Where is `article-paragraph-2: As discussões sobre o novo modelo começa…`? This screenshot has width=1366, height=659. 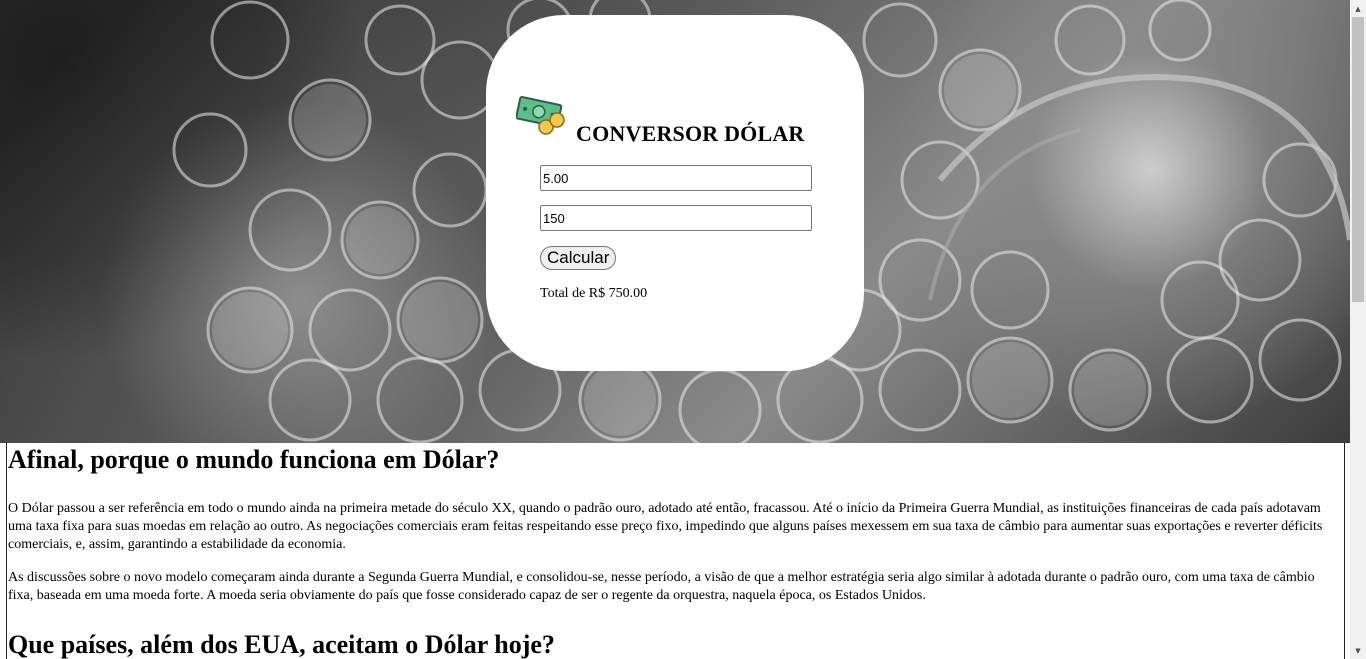 article-paragraph-2: As discussões sobre o novo modelo começa… is located at coordinates (661, 586).